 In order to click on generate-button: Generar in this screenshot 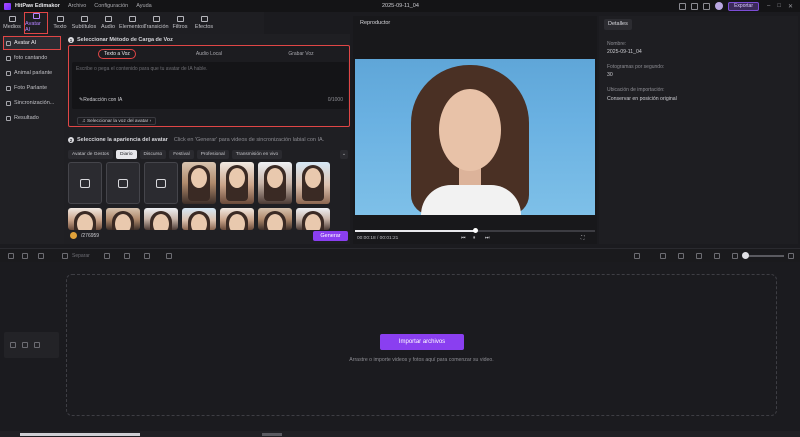, I will do `click(330, 236)`.